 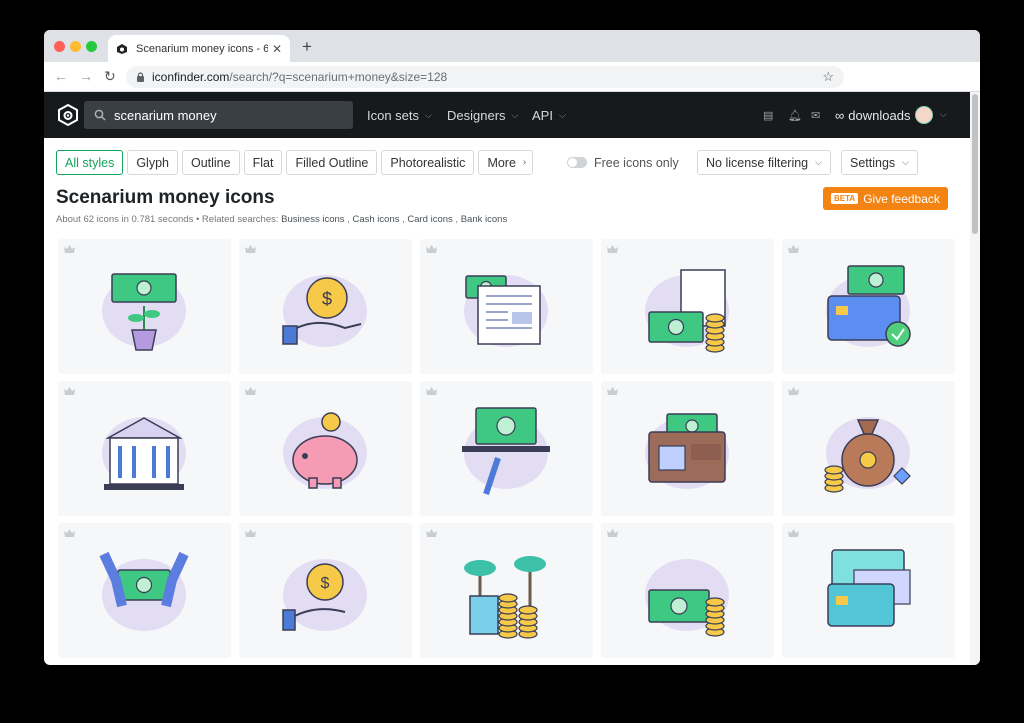 I want to click on newspaper-finance-icon, so click(x=506, y=311).